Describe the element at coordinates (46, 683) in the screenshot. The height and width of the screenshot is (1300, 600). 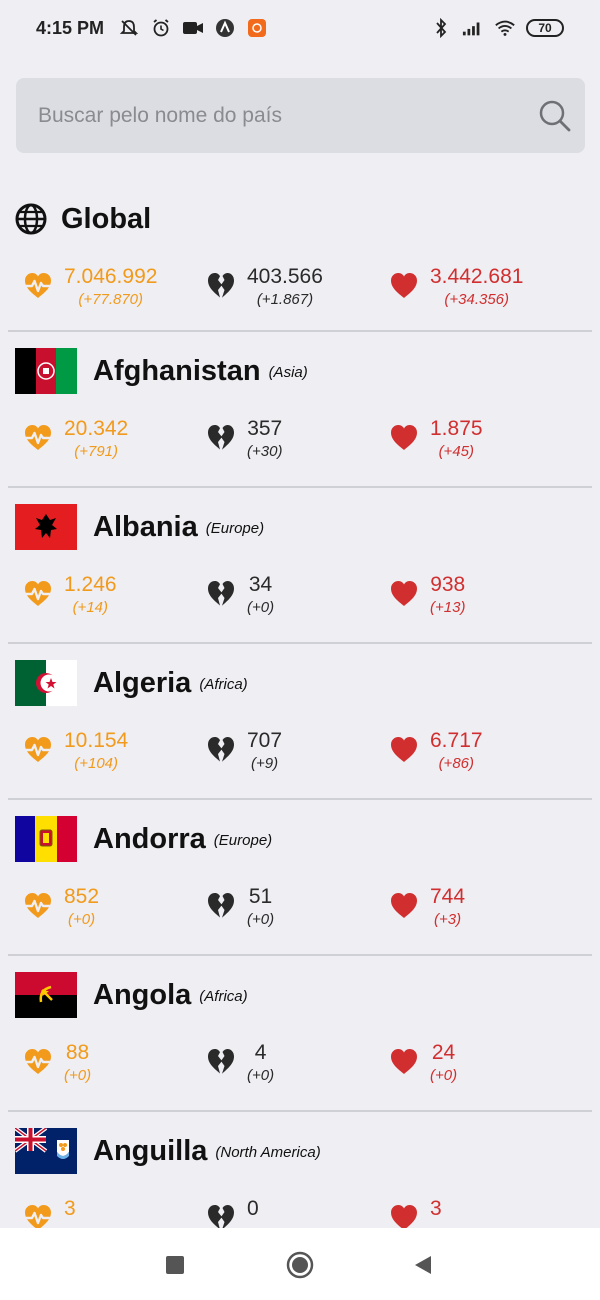
I see `flag-algeria-icon` at that location.